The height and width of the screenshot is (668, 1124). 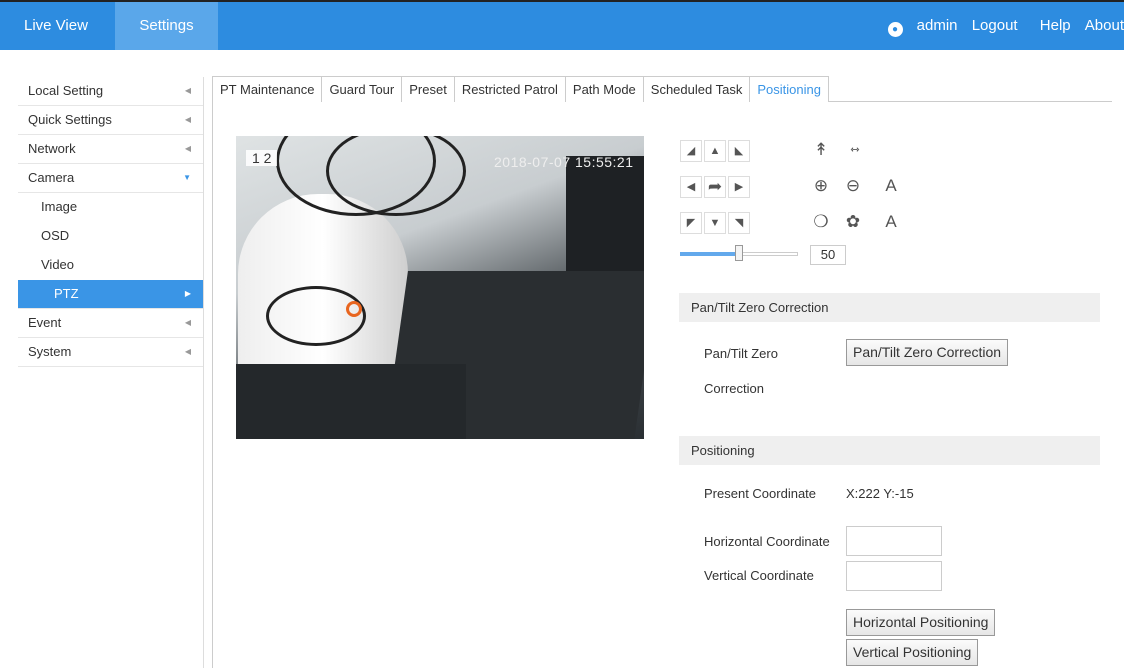 What do you see at coordinates (70, 119) in the screenshot?
I see `sidebar-item-label: Quick Settings` at bounding box center [70, 119].